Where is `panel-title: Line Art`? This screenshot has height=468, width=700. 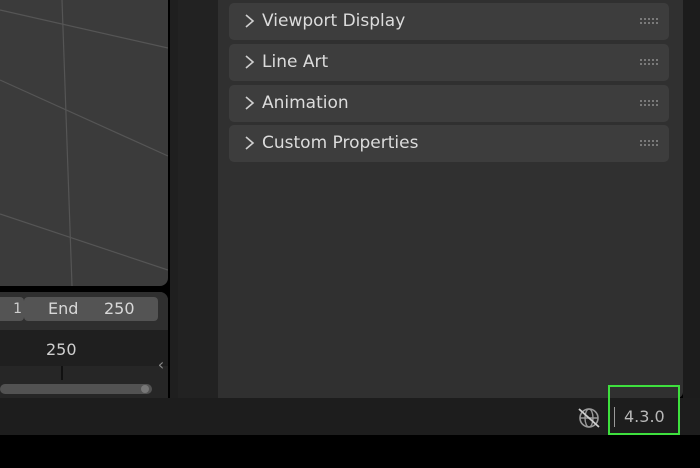
panel-title: Line Art is located at coordinates (295, 62).